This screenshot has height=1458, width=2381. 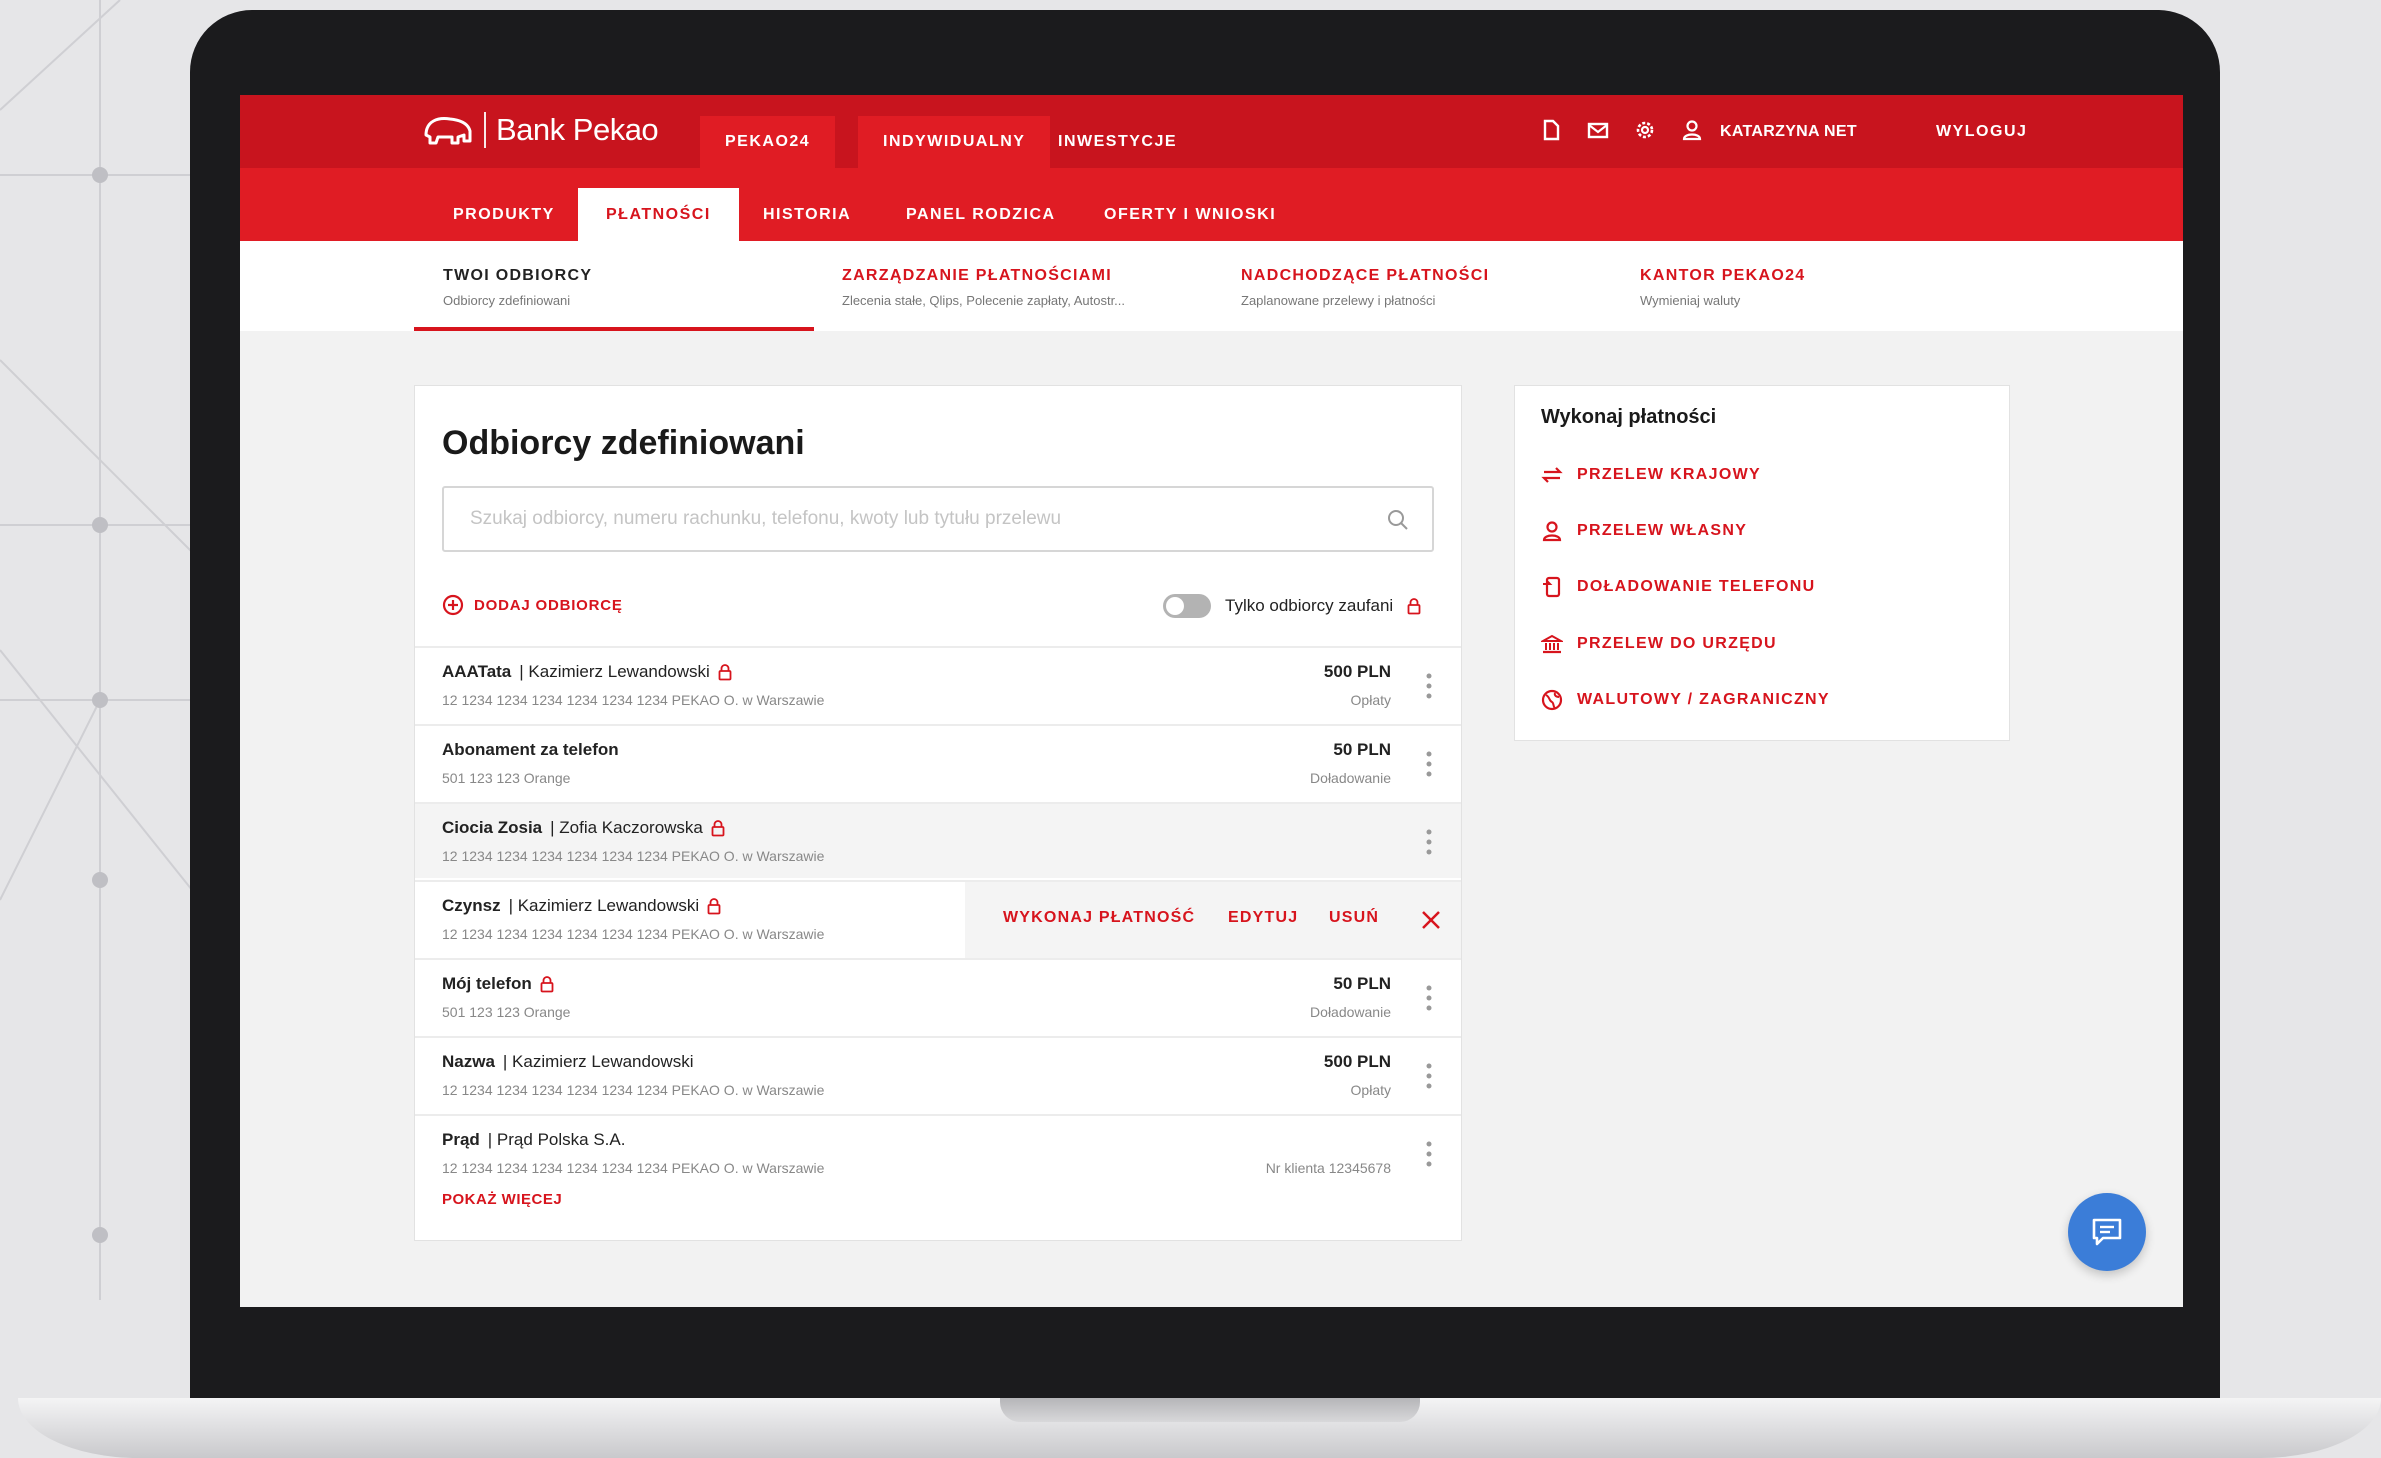 I want to click on quick-item-label: PRZELEW KRAJOWY, so click(x=1669, y=474).